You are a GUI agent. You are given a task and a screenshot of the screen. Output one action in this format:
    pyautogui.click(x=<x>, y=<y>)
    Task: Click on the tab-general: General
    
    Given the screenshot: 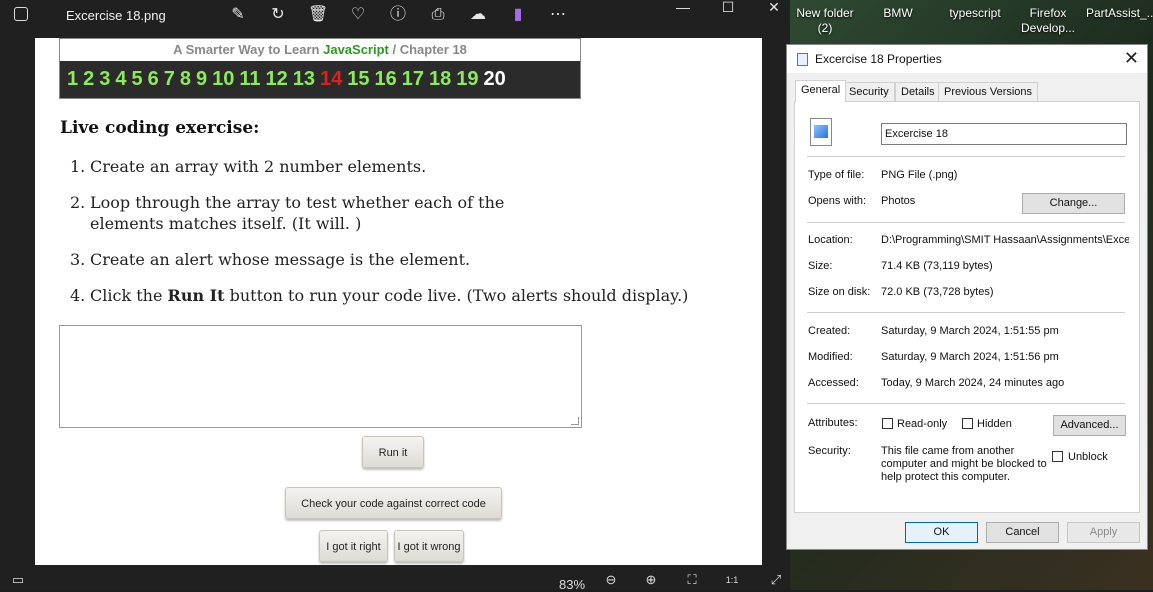 What is the action you would take?
    pyautogui.click(x=821, y=91)
    